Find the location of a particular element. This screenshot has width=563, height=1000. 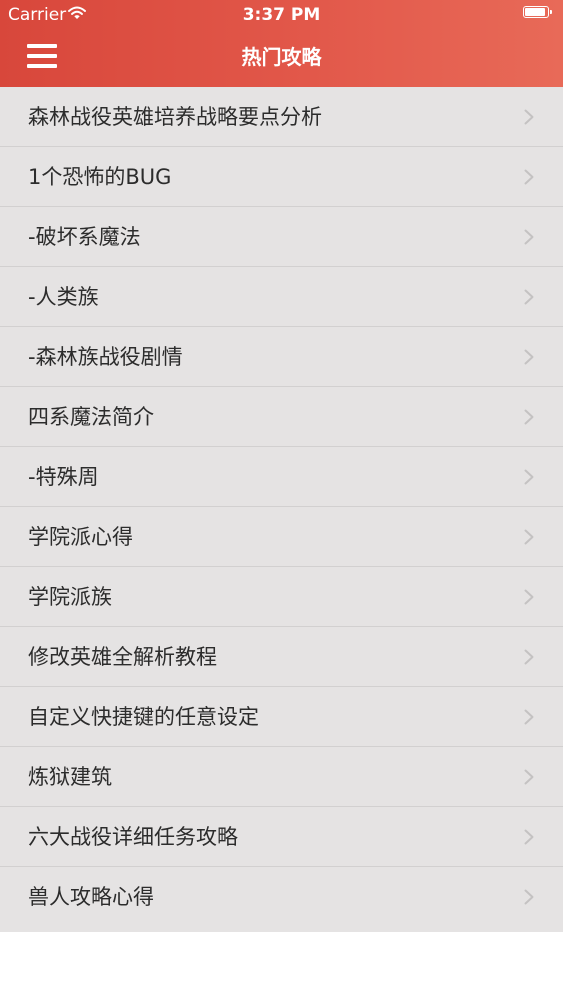

list-item: 1个恐怖的BUG is located at coordinates (281, 177).